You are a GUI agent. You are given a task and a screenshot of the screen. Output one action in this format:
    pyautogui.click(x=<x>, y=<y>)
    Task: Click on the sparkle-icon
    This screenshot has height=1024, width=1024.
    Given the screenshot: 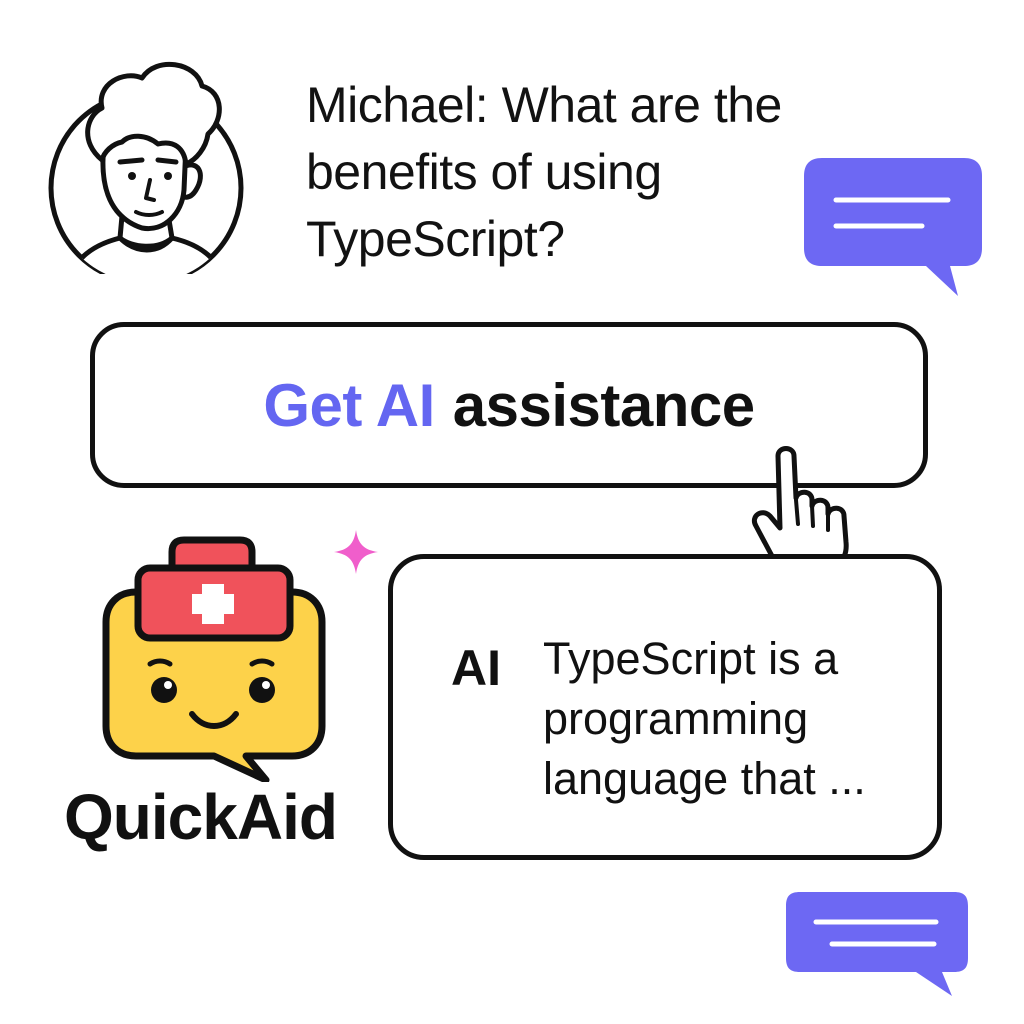 What is the action you would take?
    pyautogui.click(x=356, y=552)
    